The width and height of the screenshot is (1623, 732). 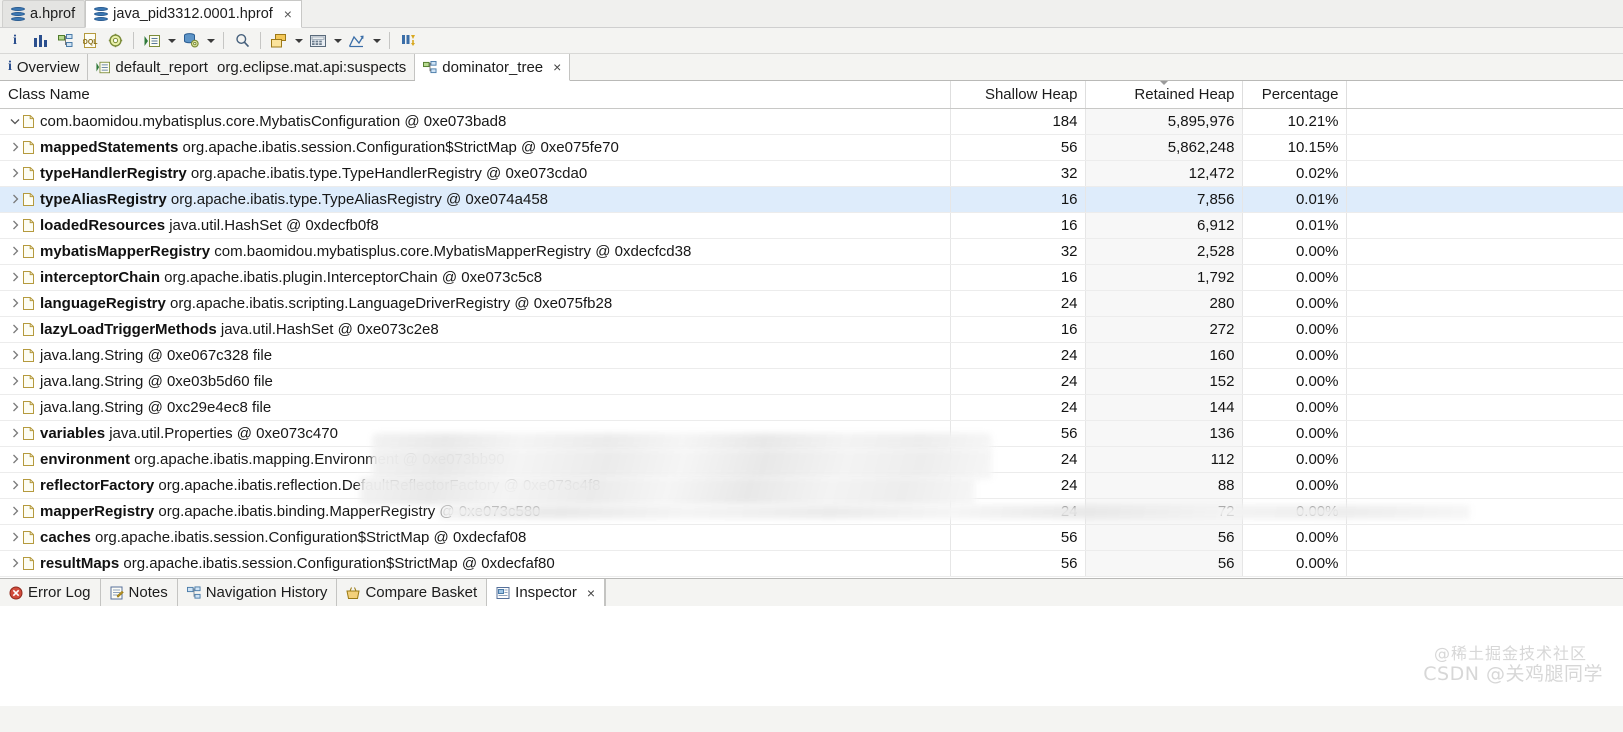 What do you see at coordinates (1164, 95) in the screenshot?
I see `column-header-retained-heap: Retained Heap` at bounding box center [1164, 95].